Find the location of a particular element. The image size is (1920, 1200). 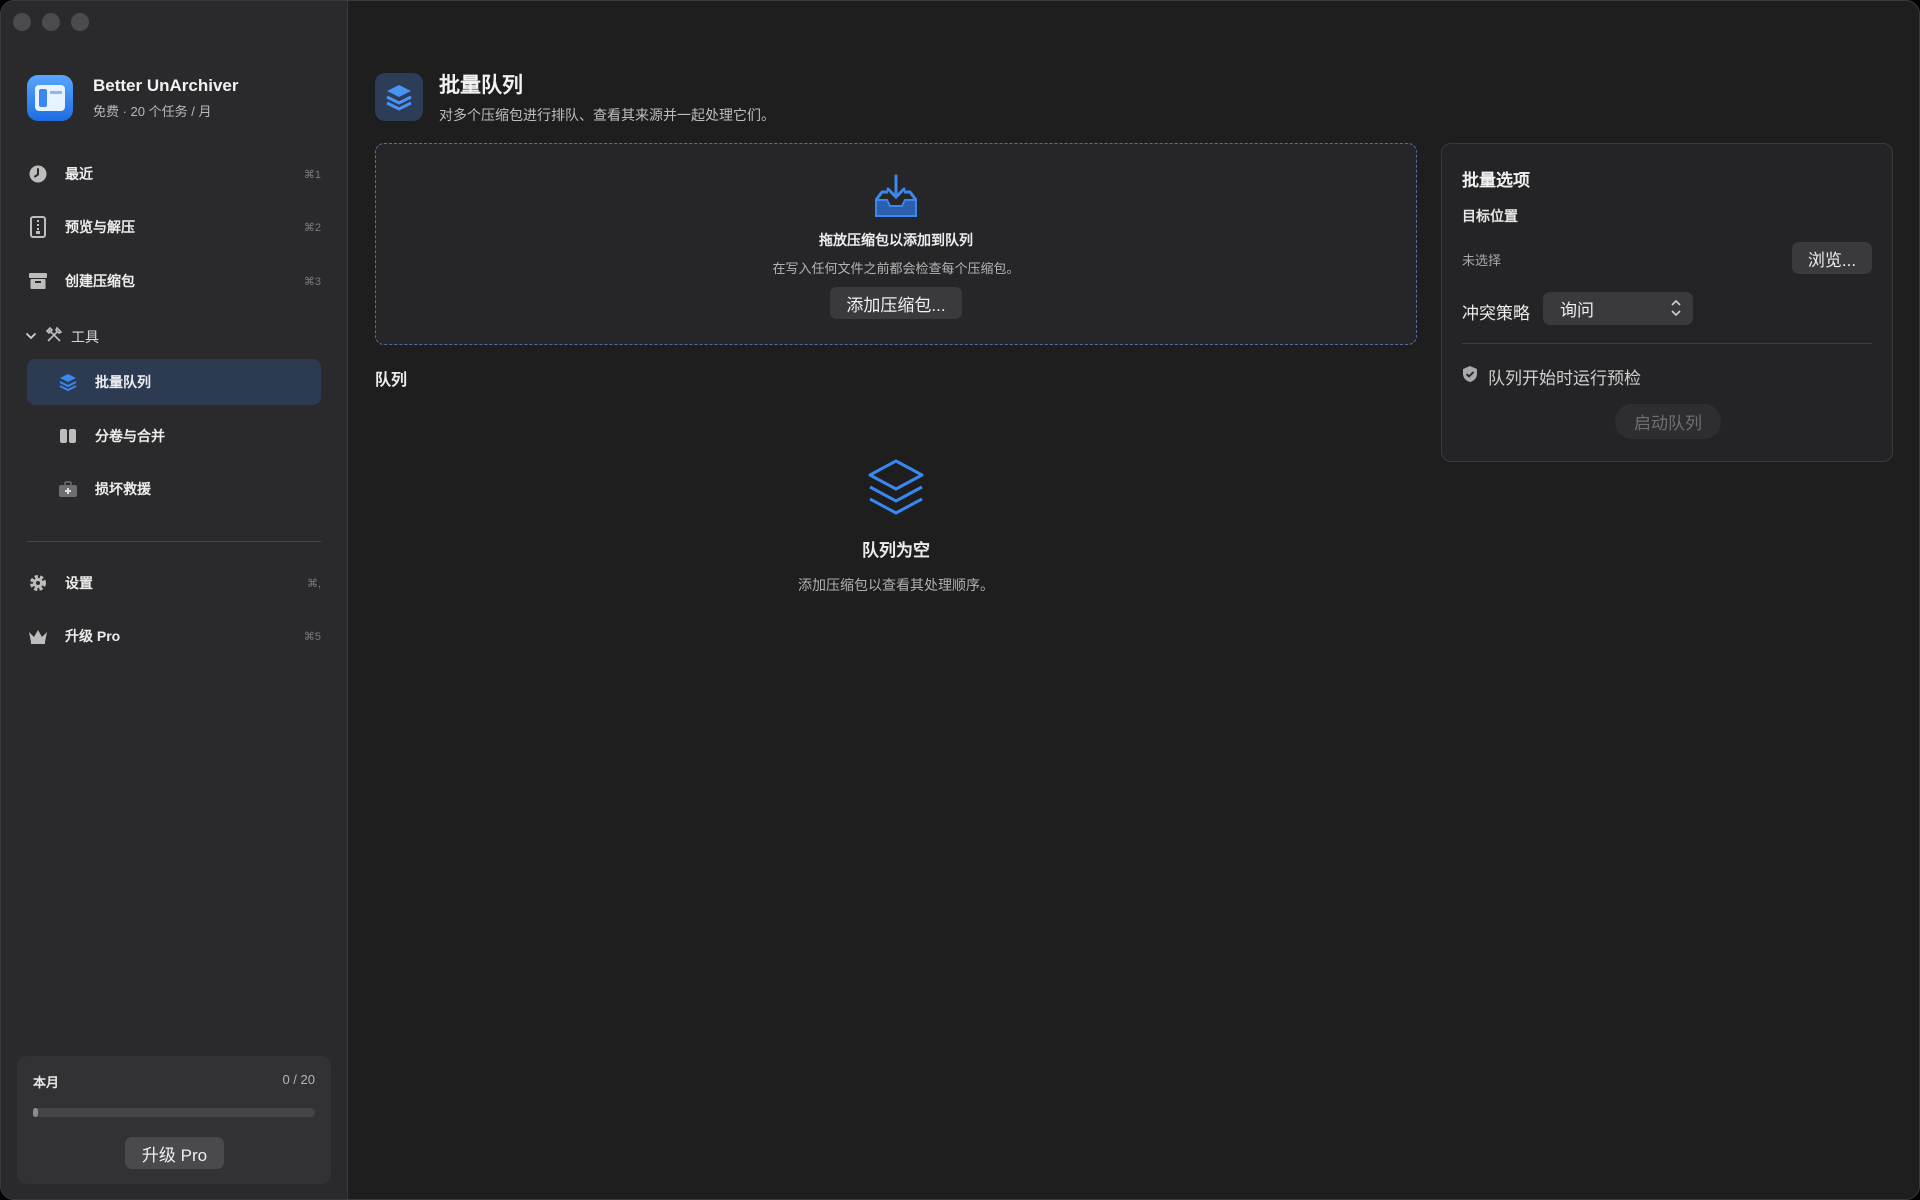

empty-queue-state: 队列为空 添加压缩包以查看其处理顺序。 is located at coordinates (896, 526).